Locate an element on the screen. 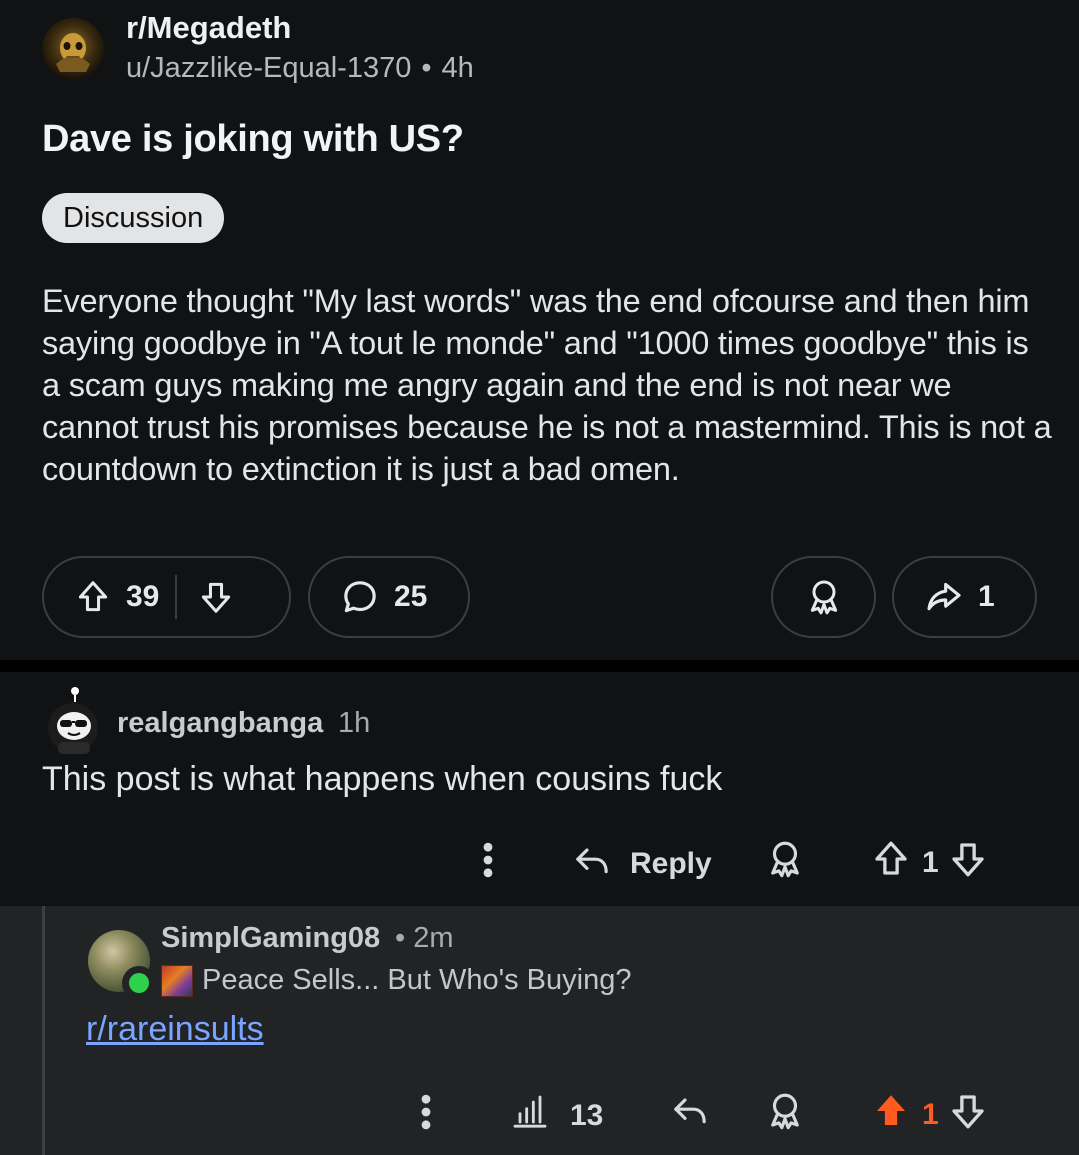 This screenshot has height=1155, width=1079. subreddit-avatar is located at coordinates (73, 49).